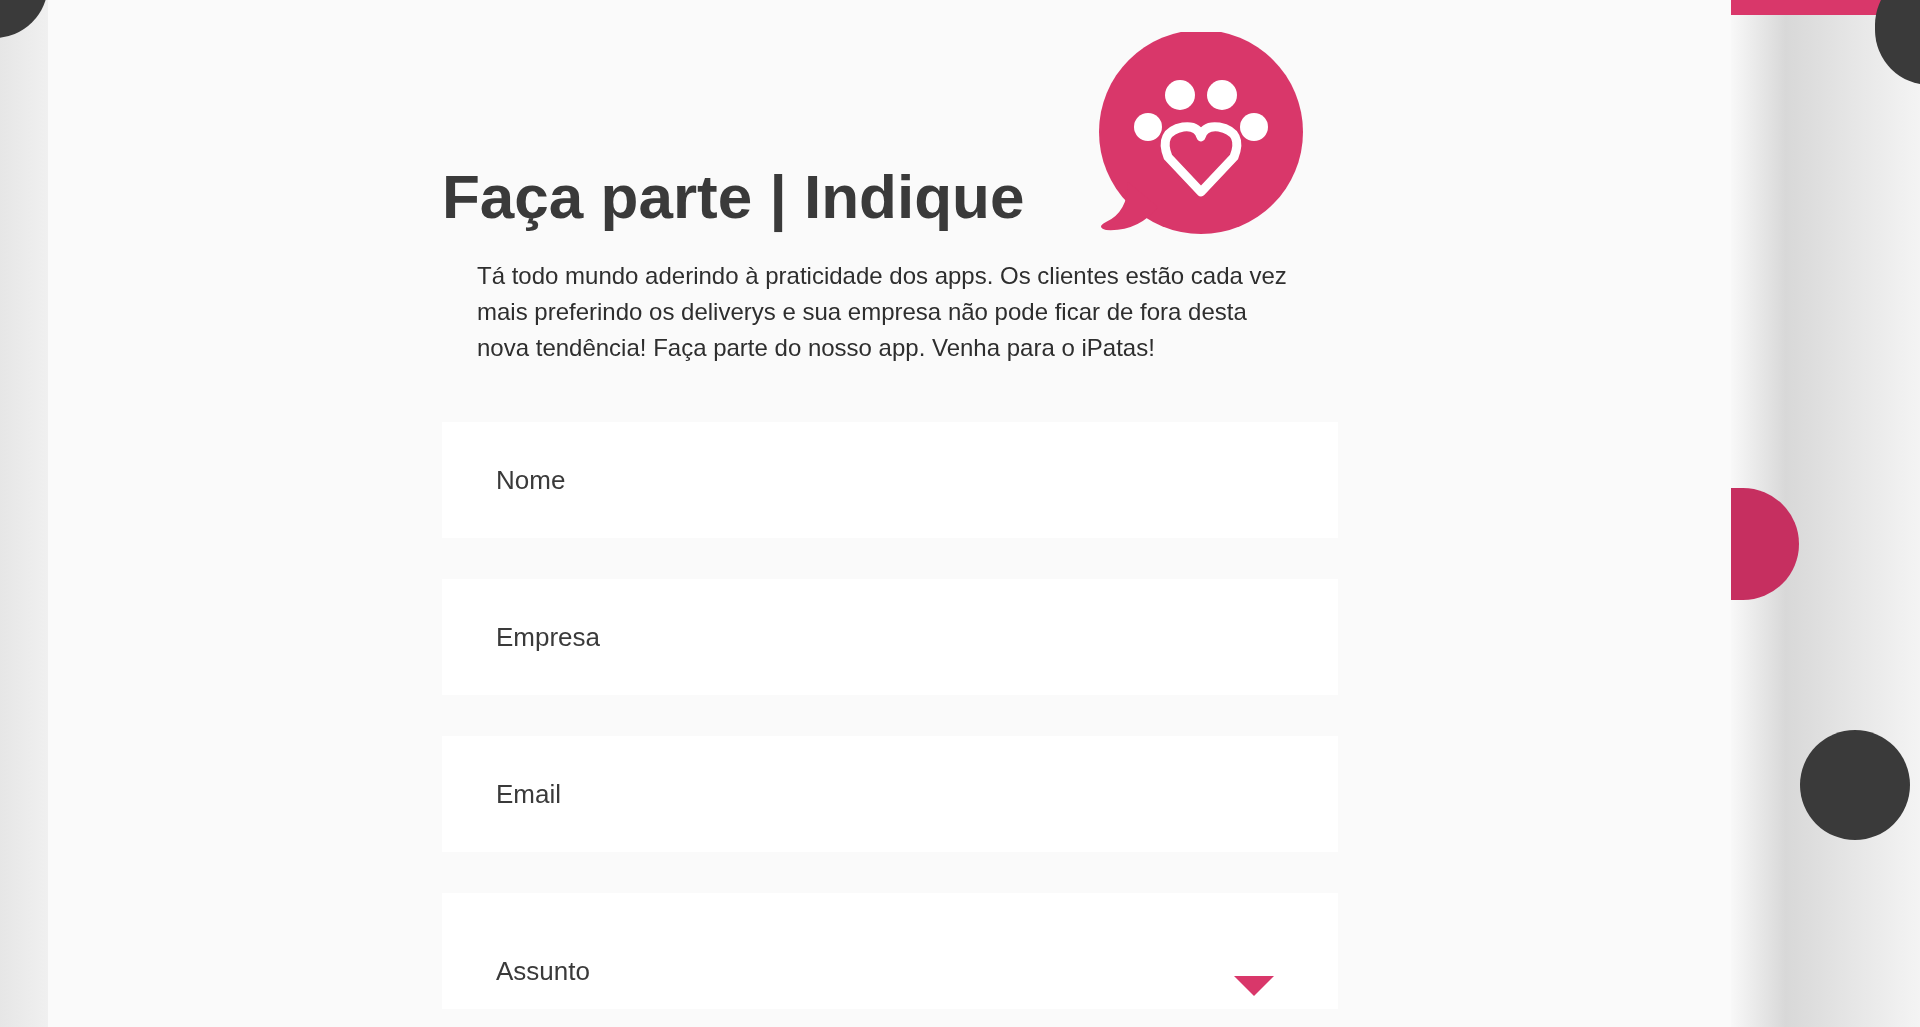 The height and width of the screenshot is (1027, 1920). Describe the element at coordinates (890, 951) in the screenshot. I see `subject-dropdown: Assunto` at that location.